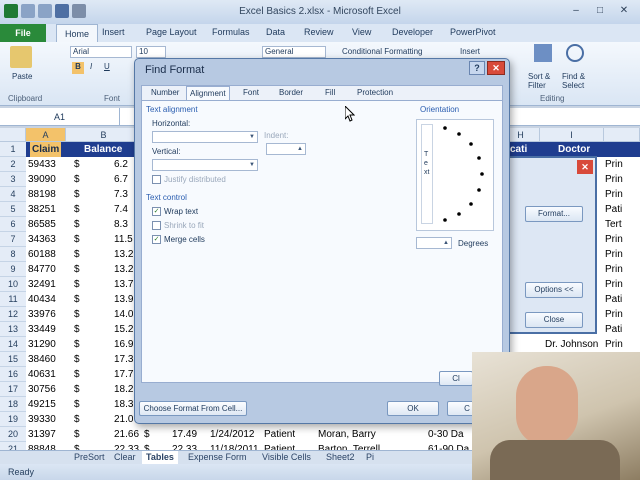 The height and width of the screenshot is (480, 640). I want to click on column-header-i: I, so click(572, 135).